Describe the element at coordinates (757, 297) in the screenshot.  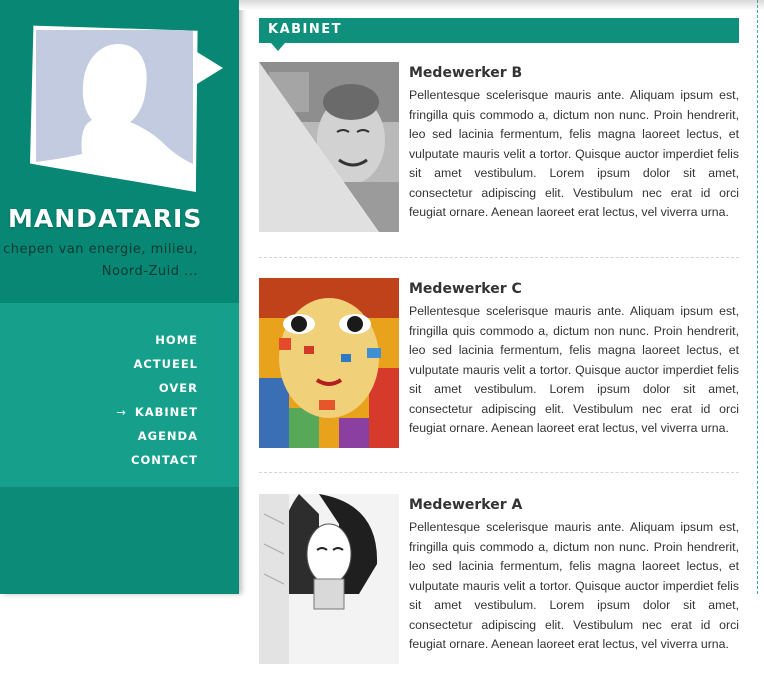
I see `right-dashed-border` at that location.